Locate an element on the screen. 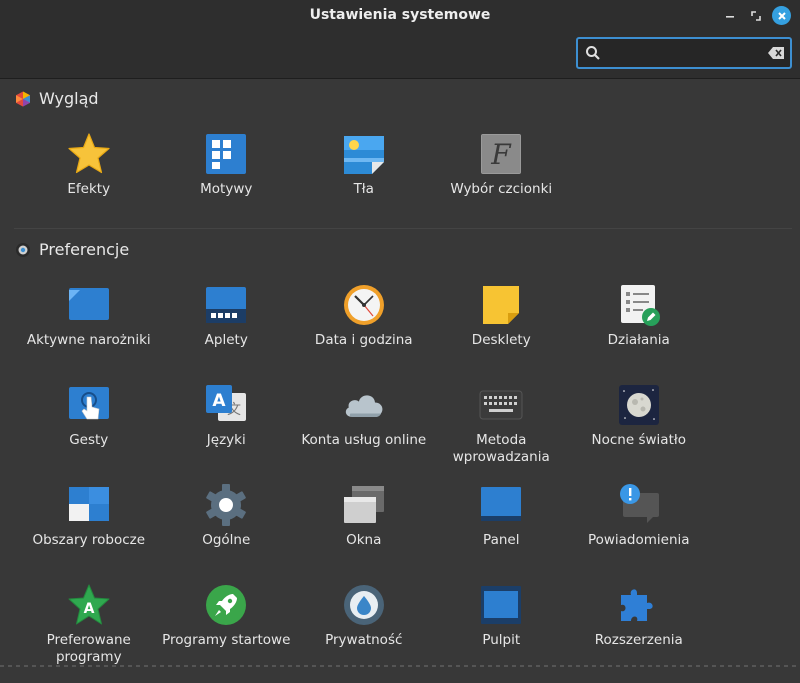  preferred-apps-icon: A is located at coordinates (89, 605).